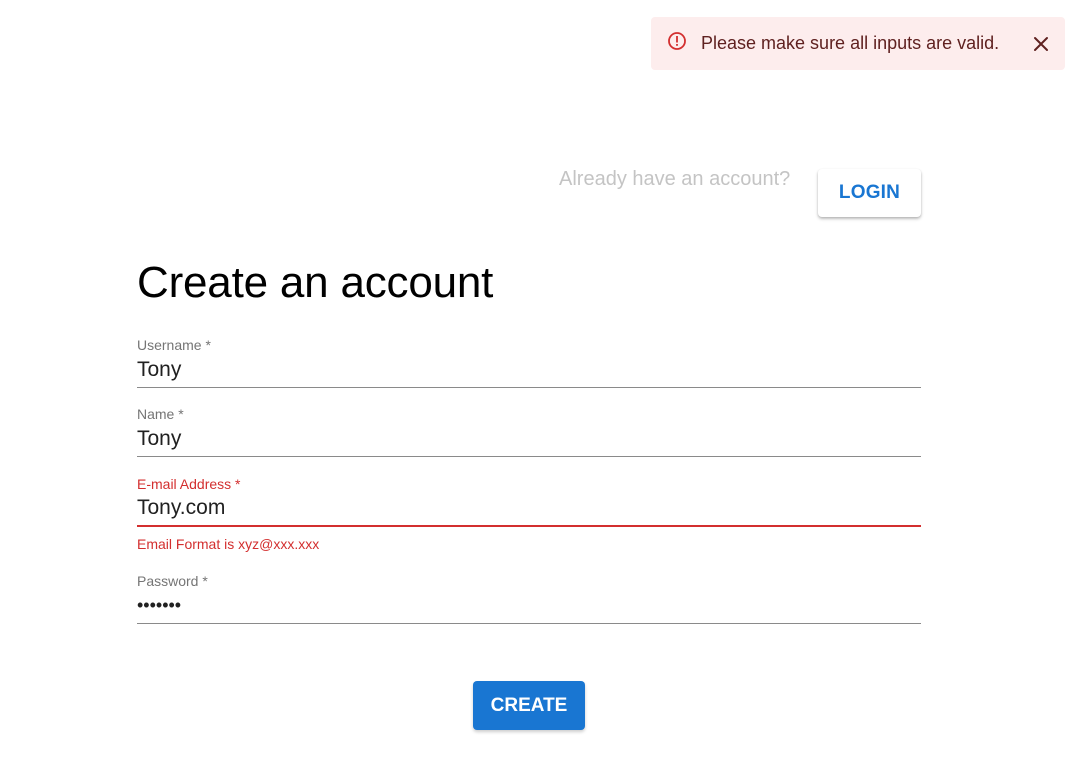 The width and height of the screenshot is (1077, 778). I want to click on page-title: Create an account, so click(315, 282).